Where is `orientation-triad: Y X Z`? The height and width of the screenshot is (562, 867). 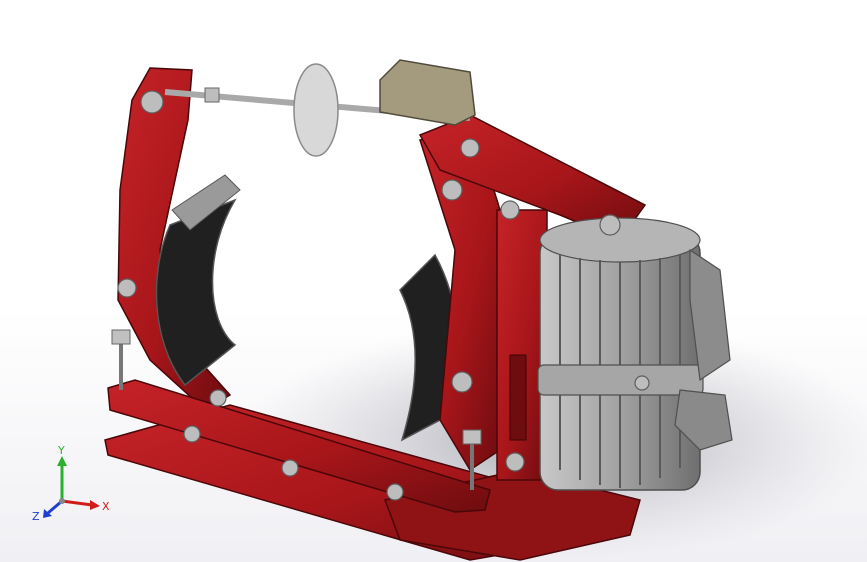 orientation-triad: Y X Z is located at coordinates (71, 484).